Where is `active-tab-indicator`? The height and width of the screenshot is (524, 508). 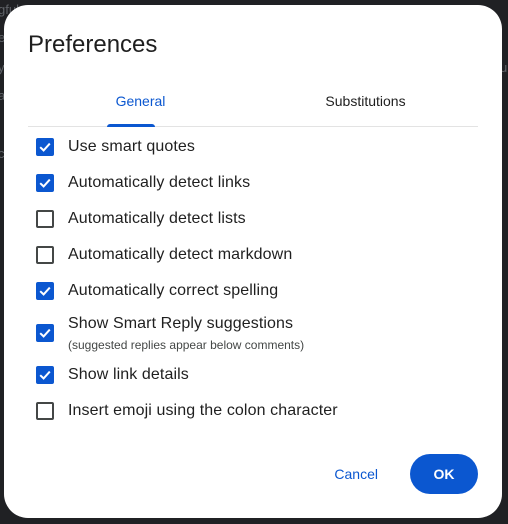
active-tab-indicator is located at coordinates (131, 125).